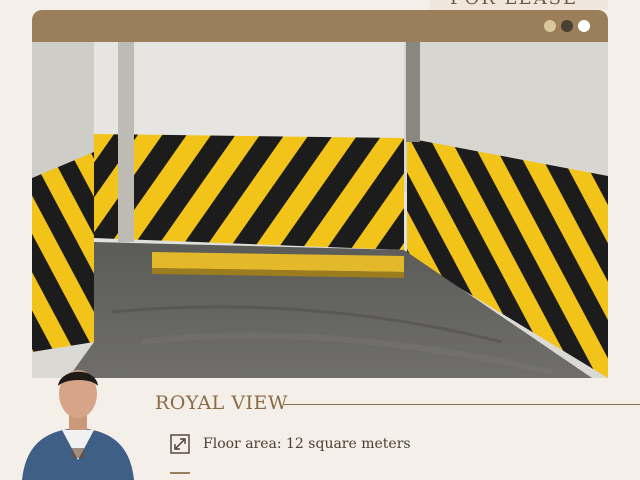 The image size is (640, 480). What do you see at coordinates (514, 4) in the screenshot?
I see `for-lease-label: FOR LEASE` at bounding box center [514, 4].